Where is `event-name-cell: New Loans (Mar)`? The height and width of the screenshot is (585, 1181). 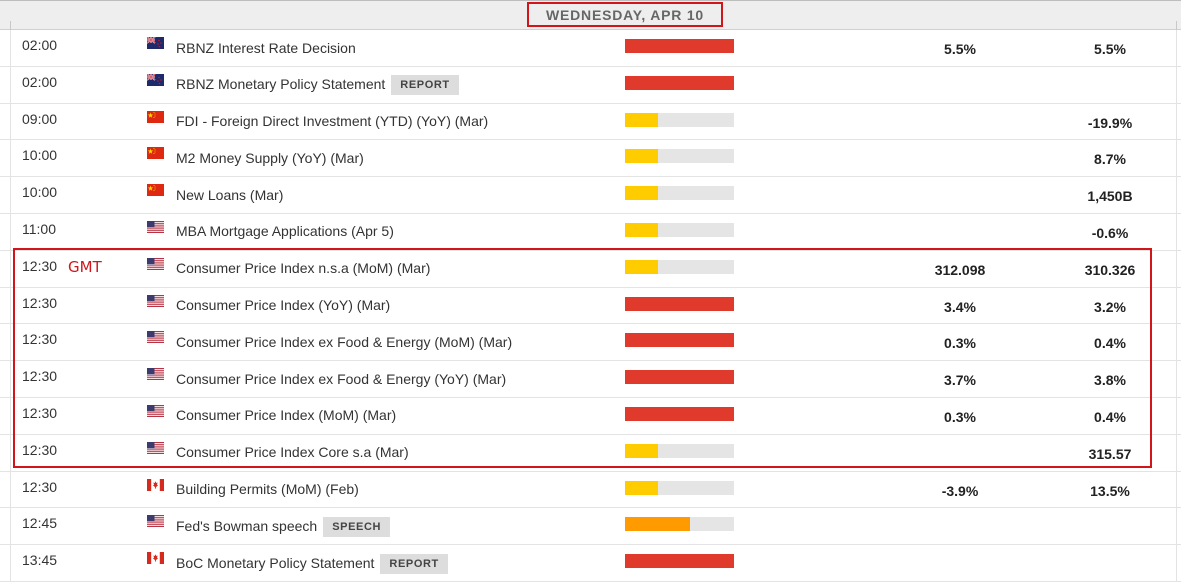
event-name-cell: New Loans (Mar) is located at coordinates (229, 195).